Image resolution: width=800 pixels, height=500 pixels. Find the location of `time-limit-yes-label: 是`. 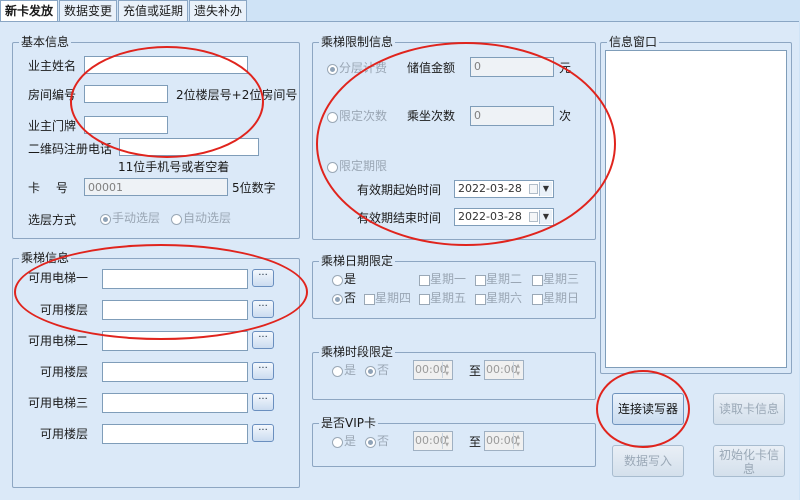

time-limit-yes-label: 是 is located at coordinates (350, 370).